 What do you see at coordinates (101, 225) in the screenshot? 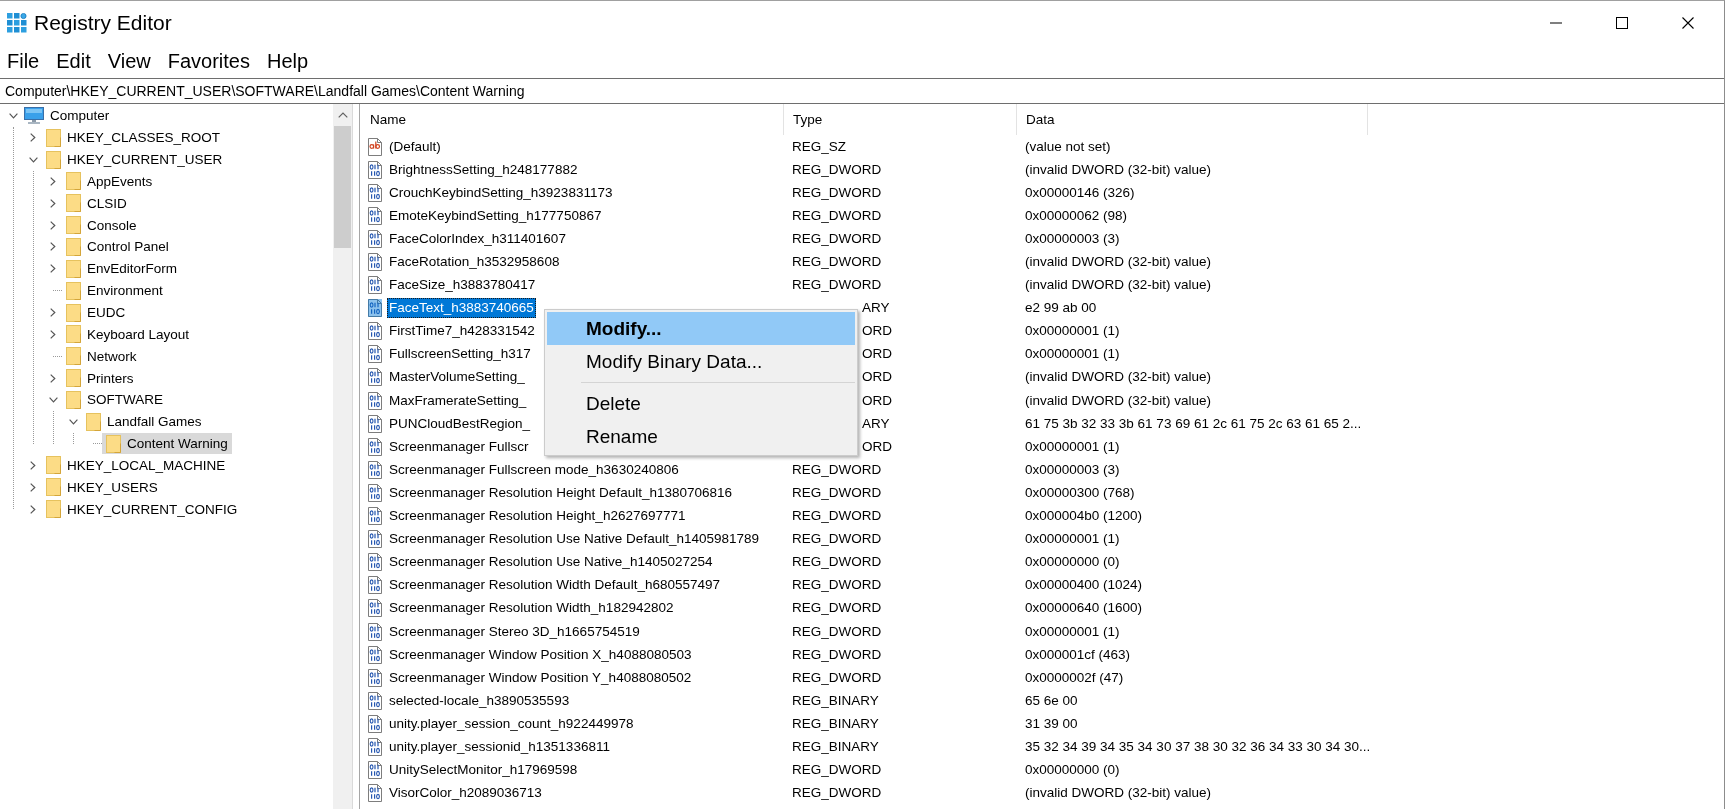
I see `tree-item: Console` at bounding box center [101, 225].